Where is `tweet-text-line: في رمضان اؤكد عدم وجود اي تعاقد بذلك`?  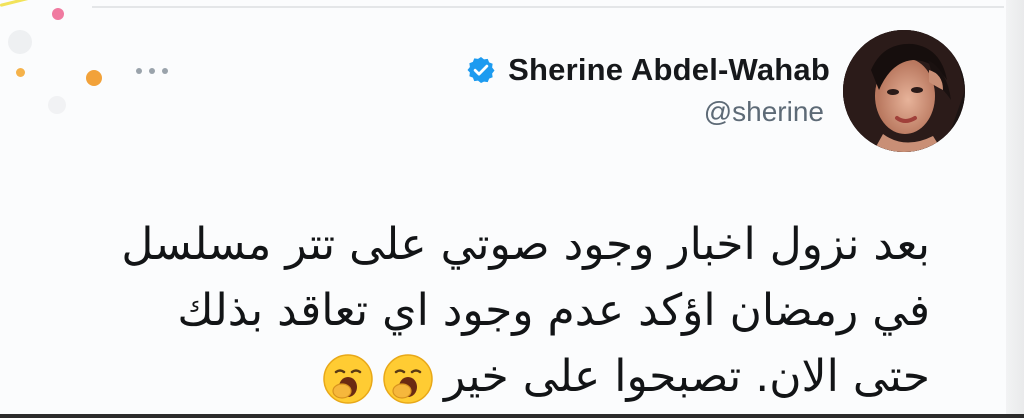 tweet-text-line: في رمضان اؤكد عدم وجود اي تعاقد بذلك is located at coordinates (553, 310).